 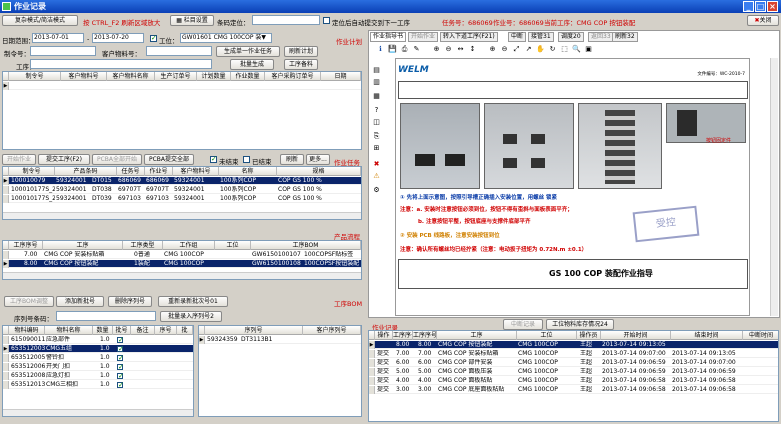 I want to click on tab-takeover: 接管31, so click(x=541, y=37).